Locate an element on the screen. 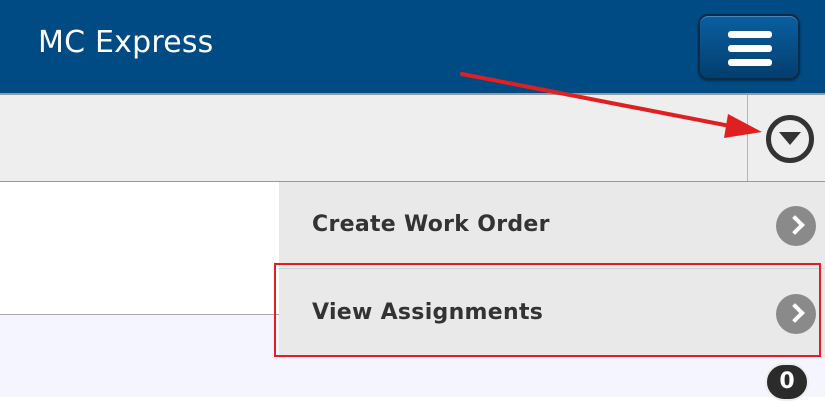 The height and width of the screenshot is (401, 825). annotation-arrow is located at coordinates (611, 105).